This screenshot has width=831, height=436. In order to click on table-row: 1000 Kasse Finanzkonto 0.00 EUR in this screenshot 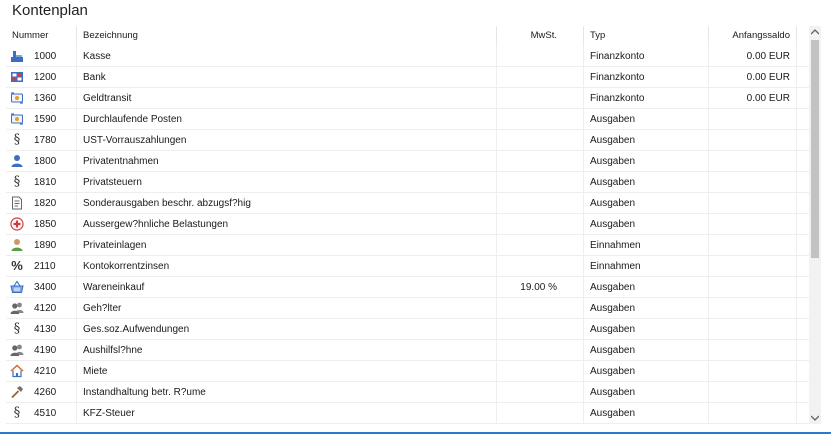, I will do `click(407, 56)`.